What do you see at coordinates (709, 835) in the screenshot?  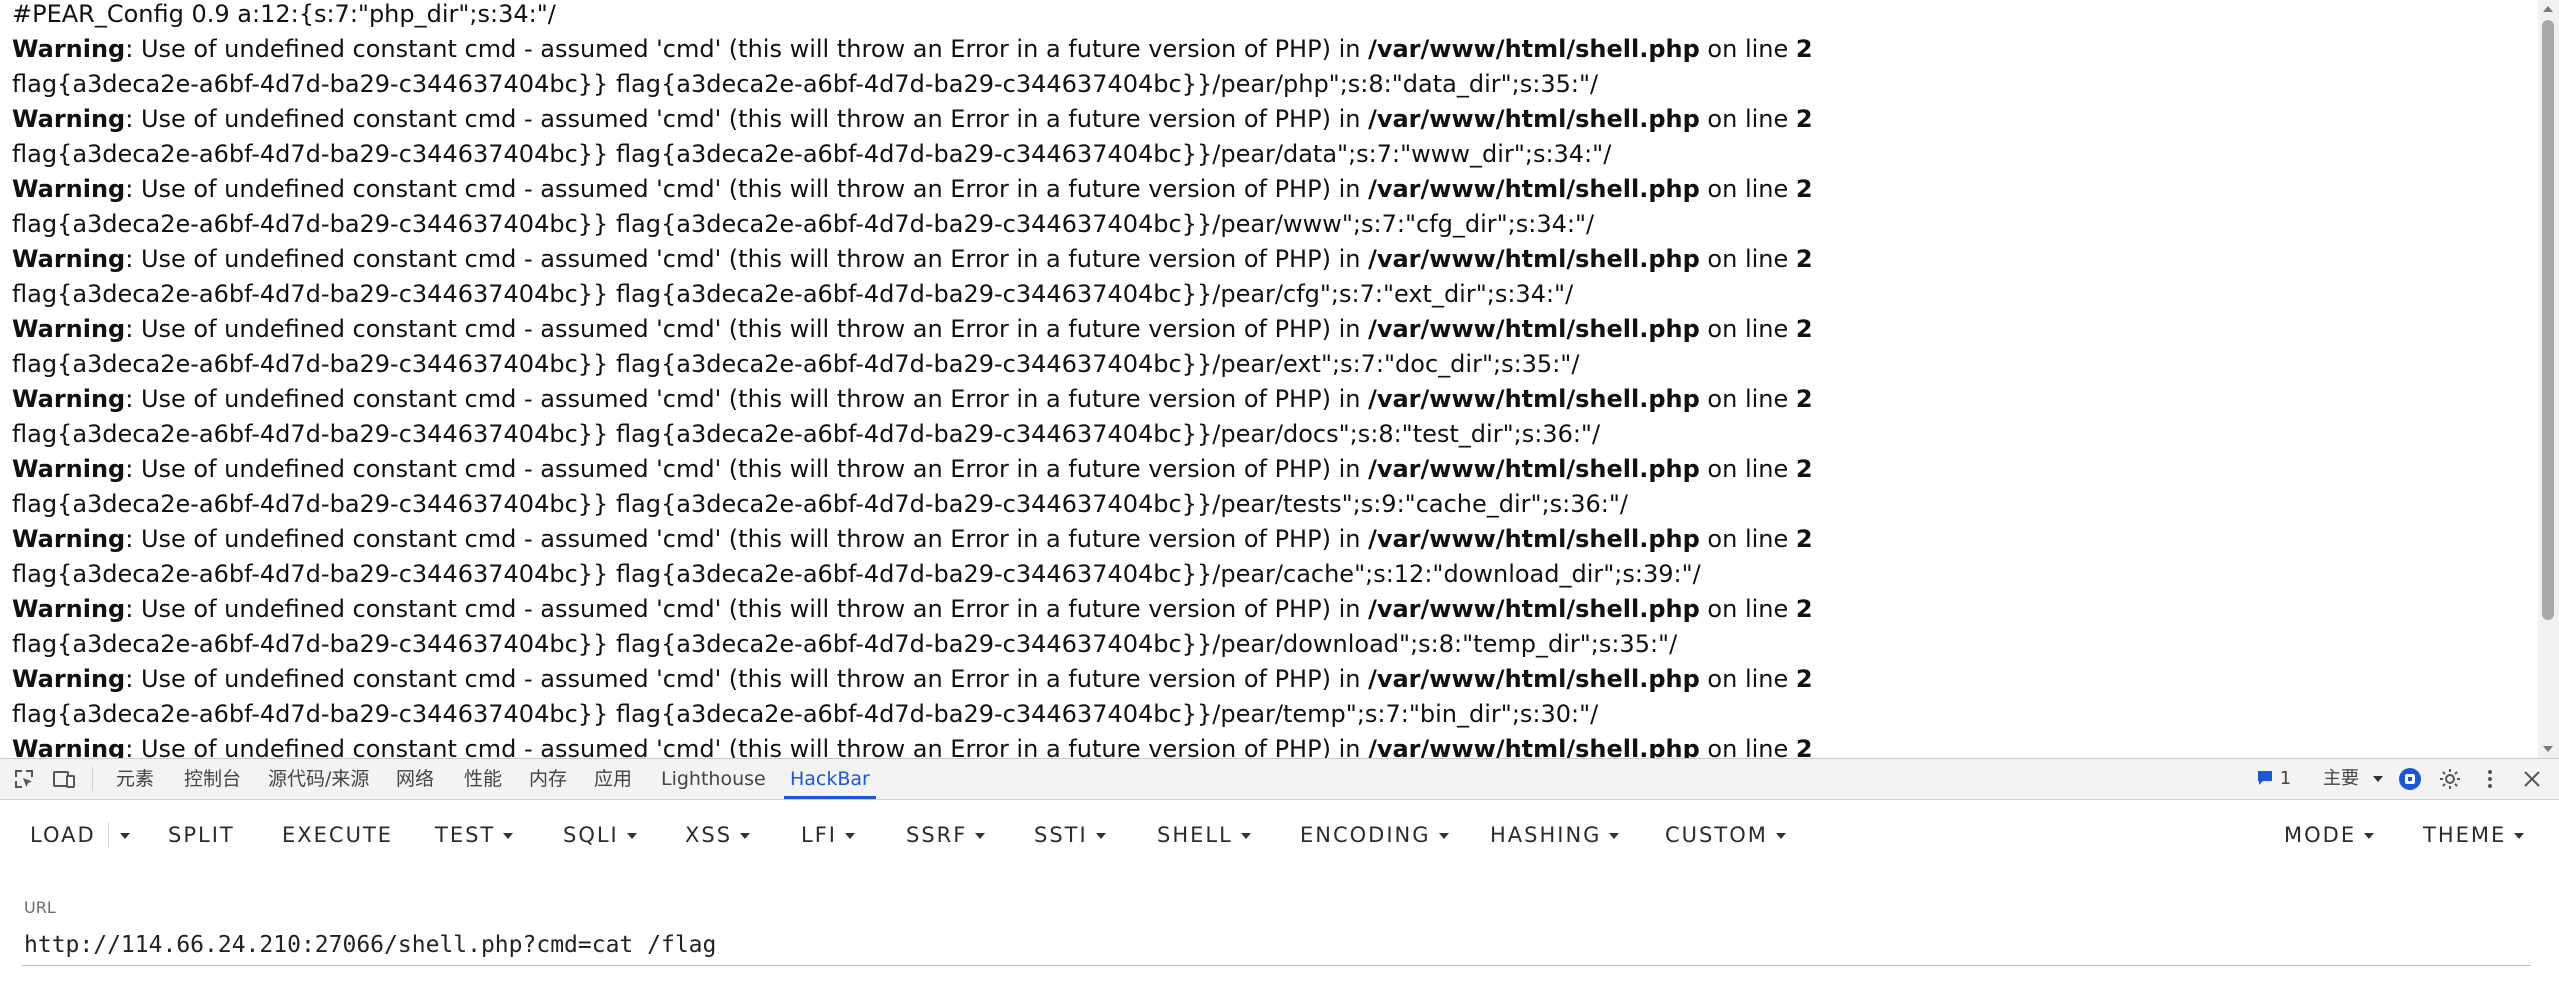 I see `xss-menu-label: XSS` at bounding box center [709, 835].